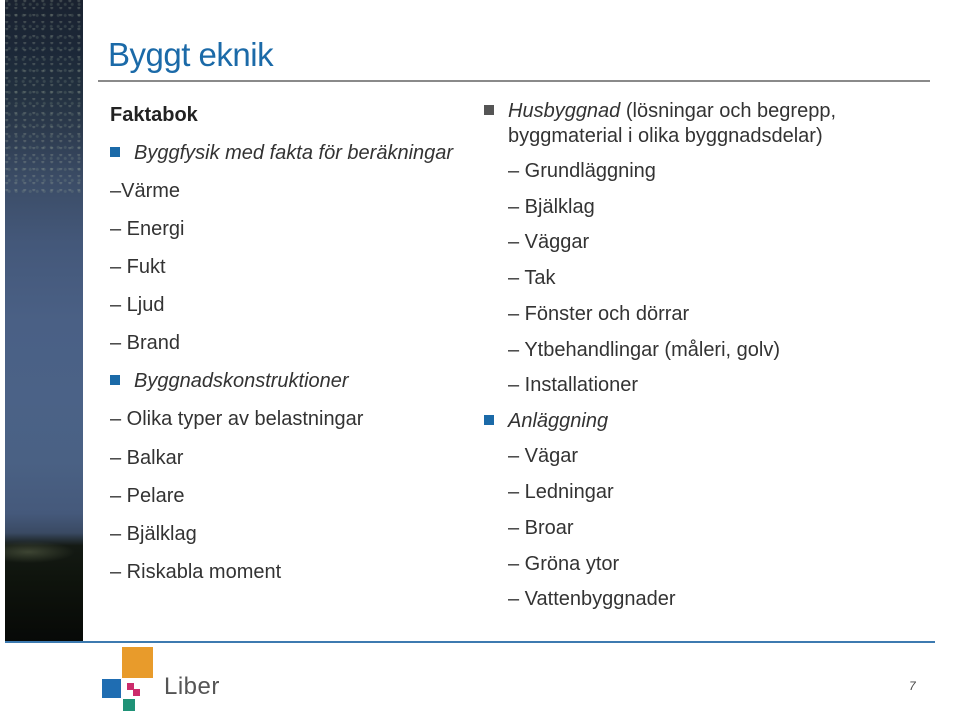 This screenshot has width=960, height=711. Describe the element at coordinates (145, 191) in the screenshot. I see `list-item: –Värme` at that location.